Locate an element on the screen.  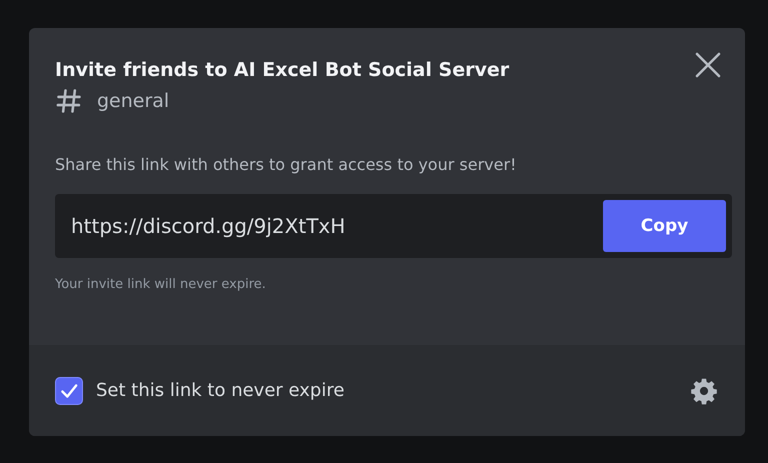
settings-icon is located at coordinates (704, 390).